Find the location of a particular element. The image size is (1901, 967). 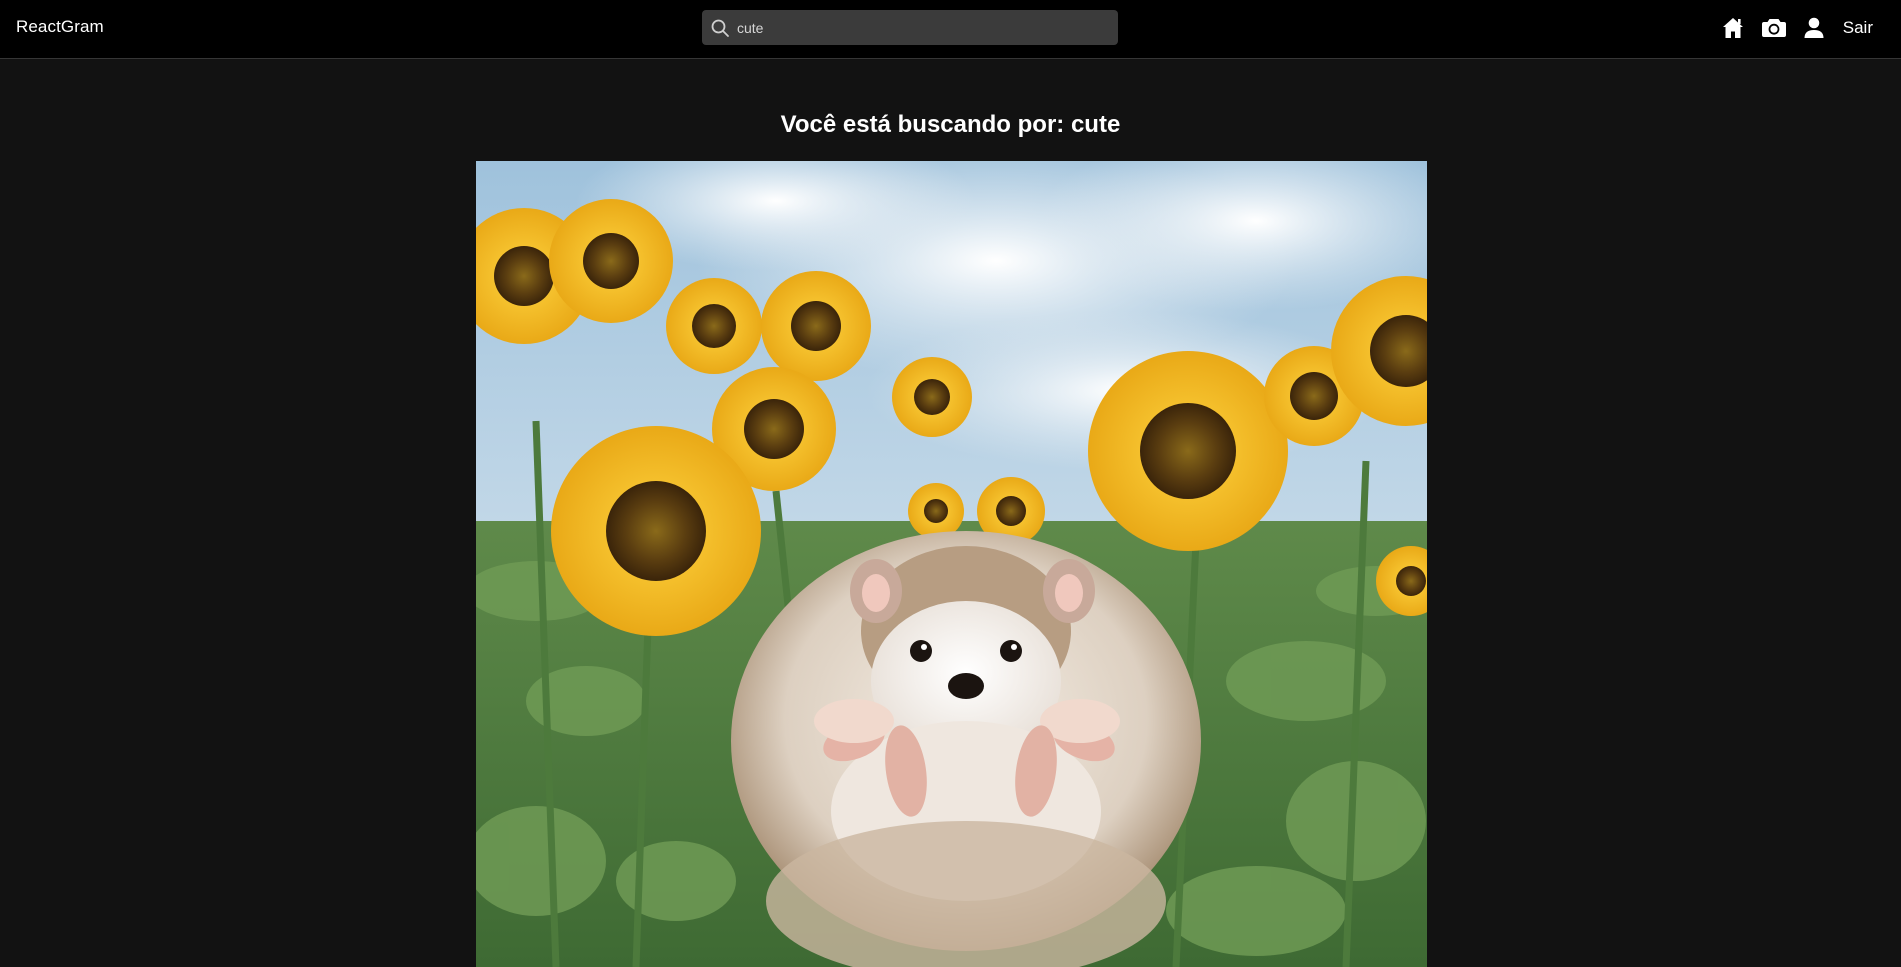

logout-button: Sair is located at coordinates (1858, 28).